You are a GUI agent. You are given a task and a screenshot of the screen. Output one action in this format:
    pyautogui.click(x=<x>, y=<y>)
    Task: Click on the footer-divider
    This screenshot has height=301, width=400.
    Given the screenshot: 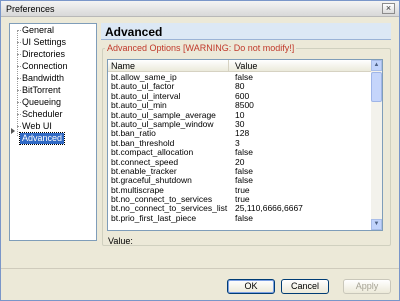 What is the action you would take?
    pyautogui.click(x=200, y=268)
    